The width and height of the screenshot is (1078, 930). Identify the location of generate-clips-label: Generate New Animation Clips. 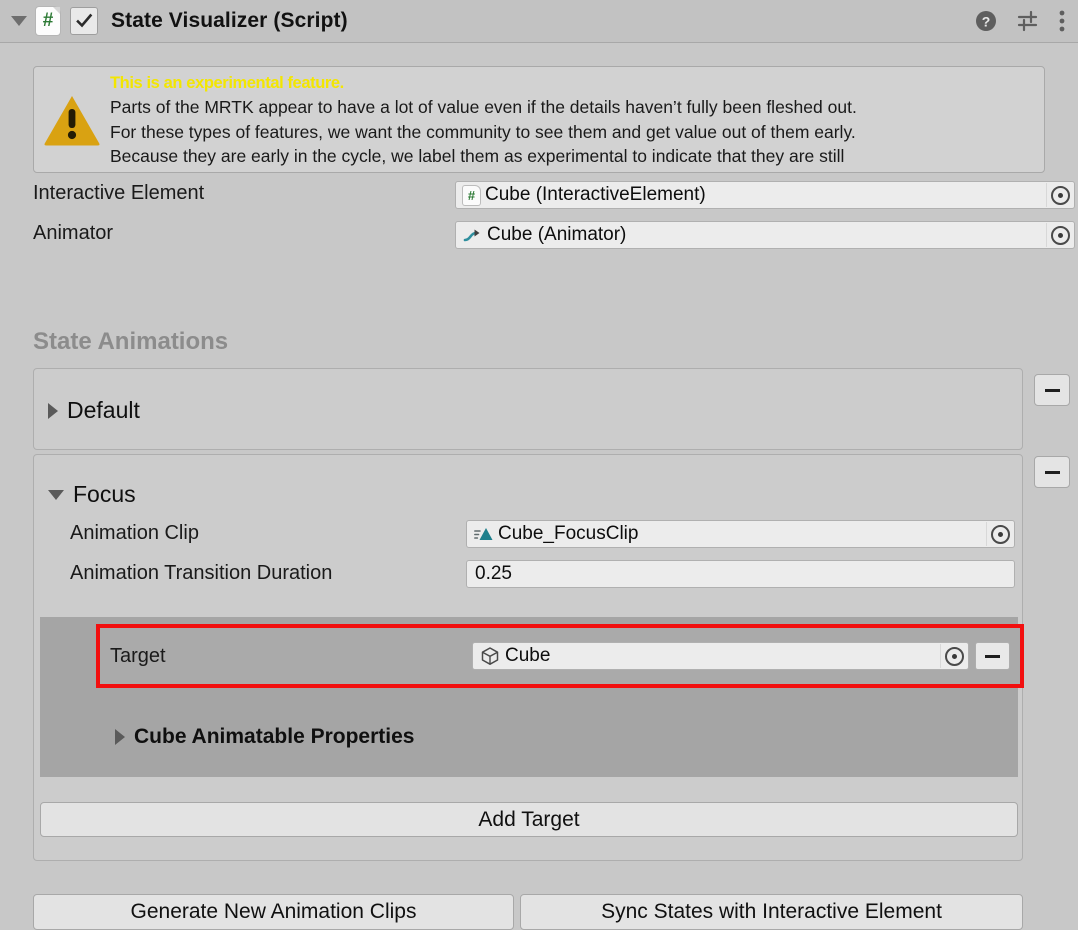
(273, 911).